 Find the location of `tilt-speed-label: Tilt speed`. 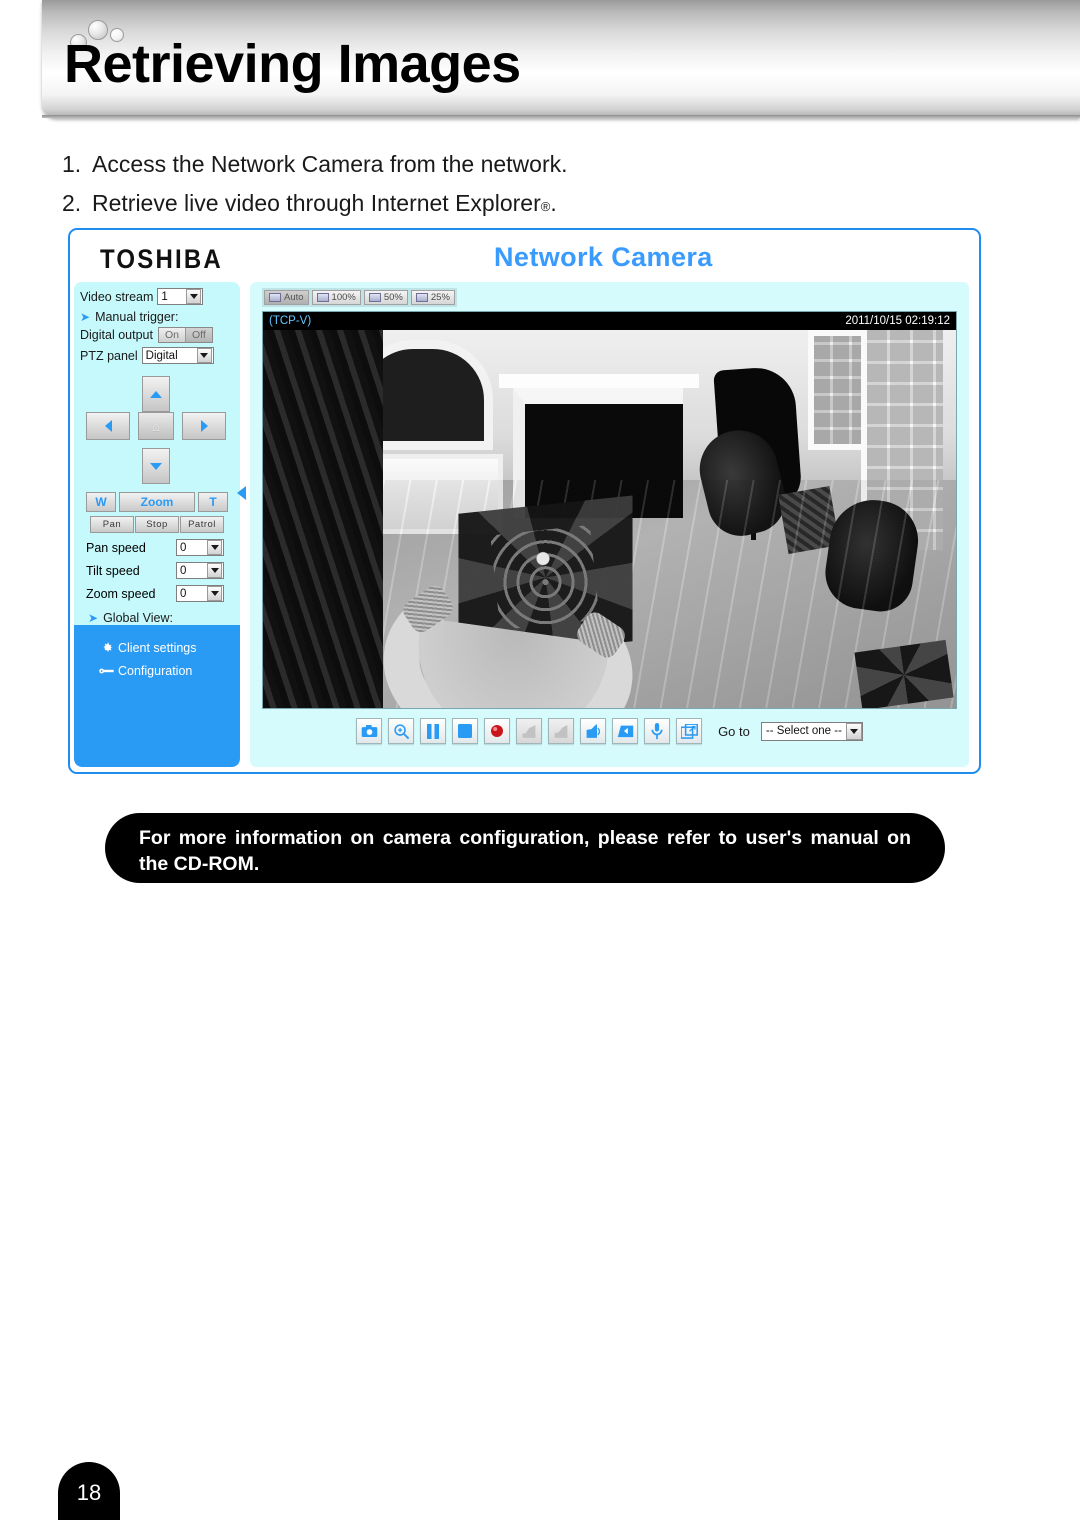

tilt-speed-label: Tilt speed is located at coordinates (113, 570).